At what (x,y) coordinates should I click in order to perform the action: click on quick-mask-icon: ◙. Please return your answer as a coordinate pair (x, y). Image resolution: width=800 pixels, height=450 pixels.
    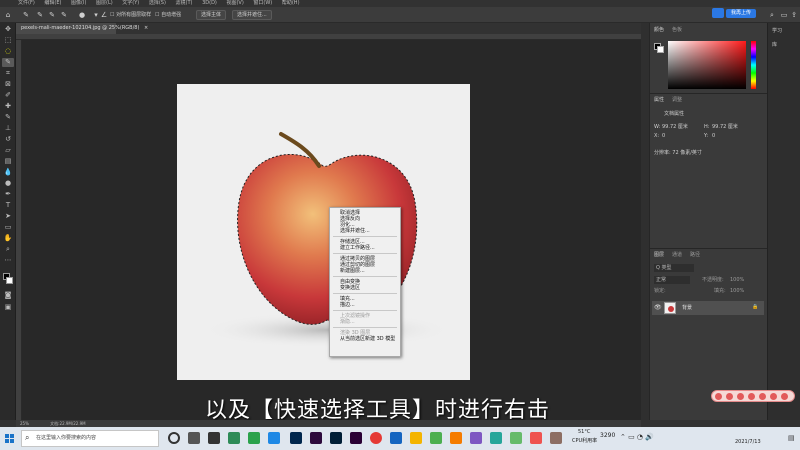
    Looking at the image, I should click on (8, 295).